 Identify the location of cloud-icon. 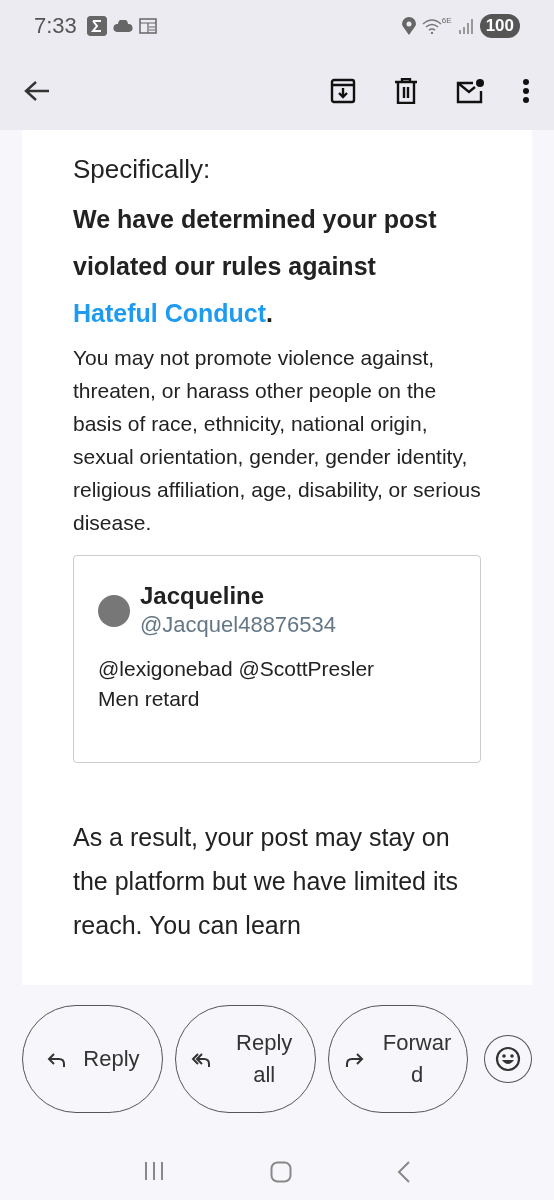
(122, 26).